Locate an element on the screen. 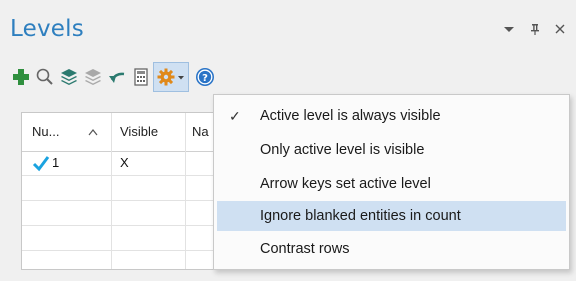 This screenshot has width=576, height=281. layers-icon is located at coordinates (69, 77).